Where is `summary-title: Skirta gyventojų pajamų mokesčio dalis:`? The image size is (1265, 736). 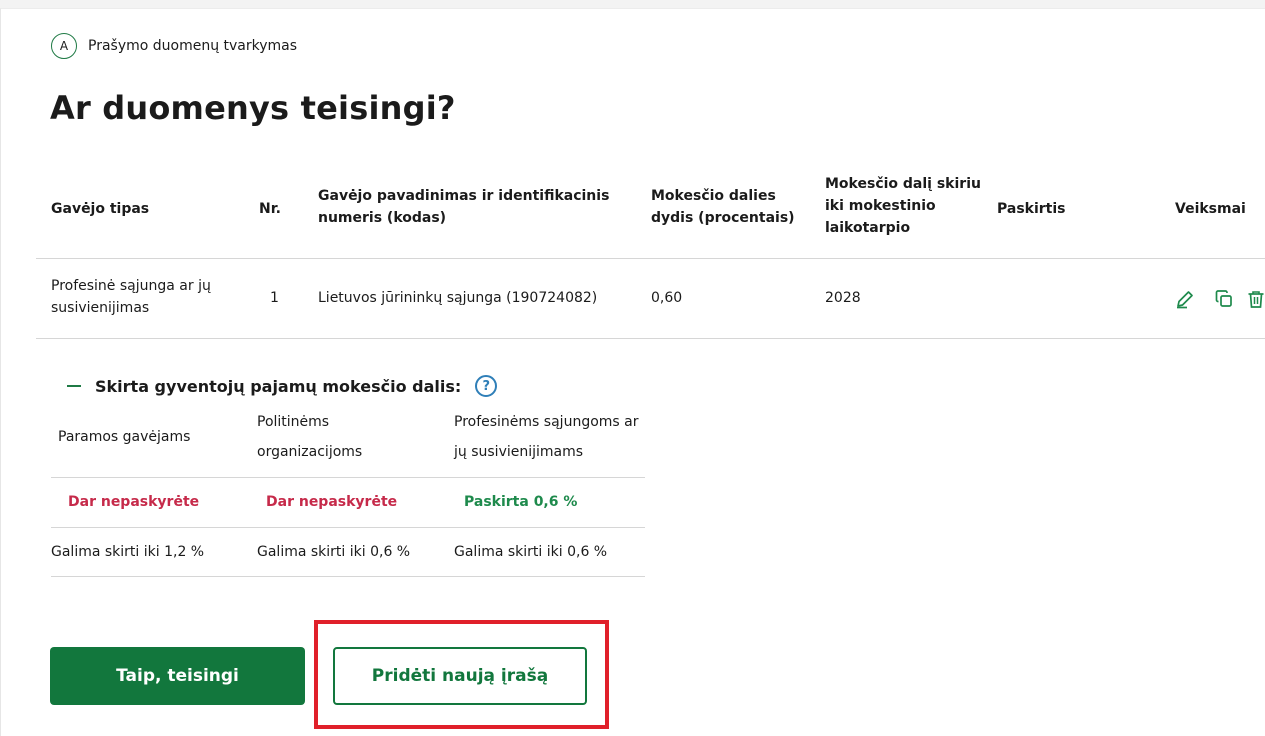
summary-title: Skirta gyventojų pajamų mokesčio dalis: is located at coordinates (278, 386).